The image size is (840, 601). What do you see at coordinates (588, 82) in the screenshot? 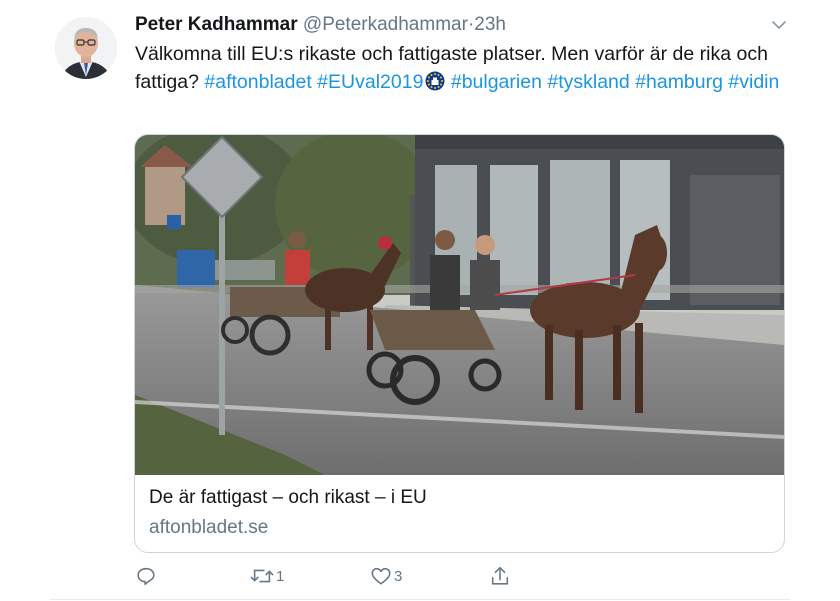
I see `hashtag-tyskland: #tyskland` at bounding box center [588, 82].